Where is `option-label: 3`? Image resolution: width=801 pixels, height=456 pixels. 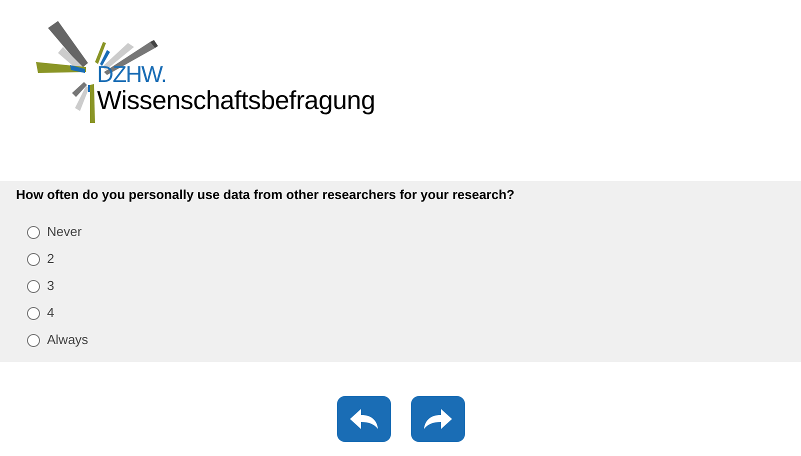
option-label: 3 is located at coordinates (50, 286).